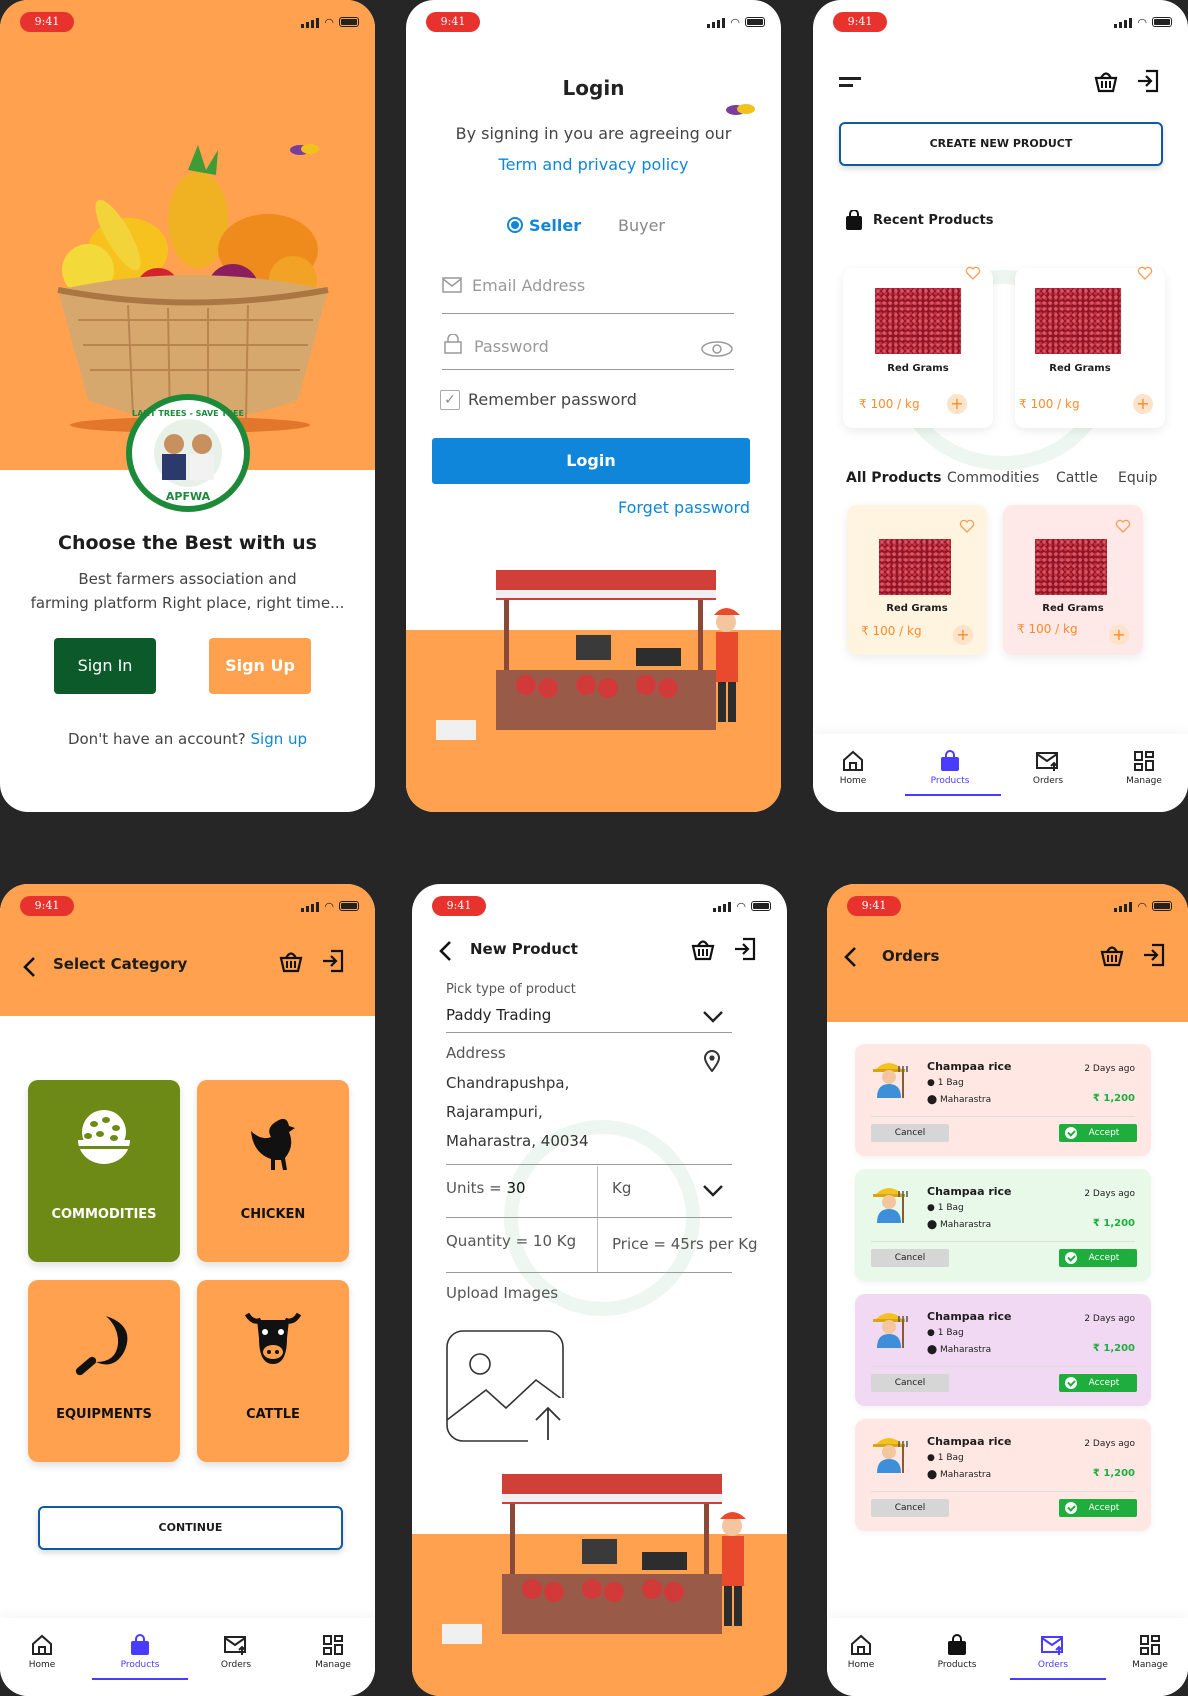 The image size is (1188, 1696). What do you see at coordinates (273, 1171) in the screenshot?
I see `category-chicken: CHICKEN` at bounding box center [273, 1171].